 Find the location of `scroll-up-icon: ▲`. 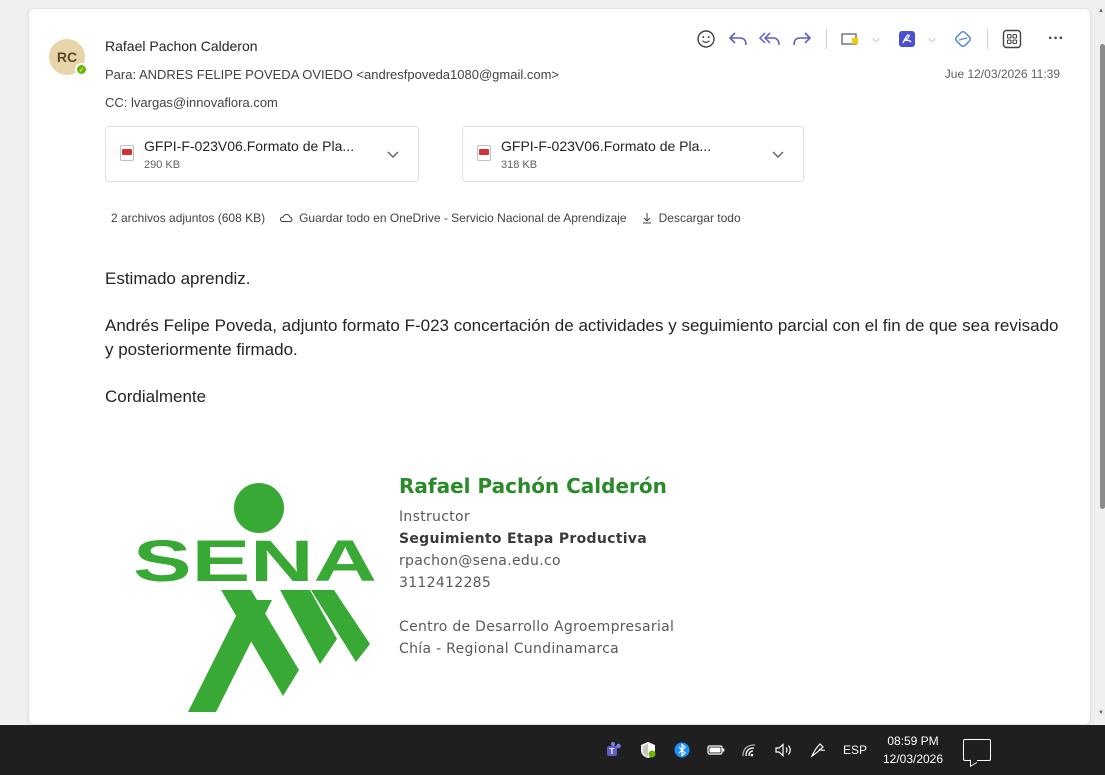

scroll-up-icon: ▲ is located at coordinates (1101, 11).